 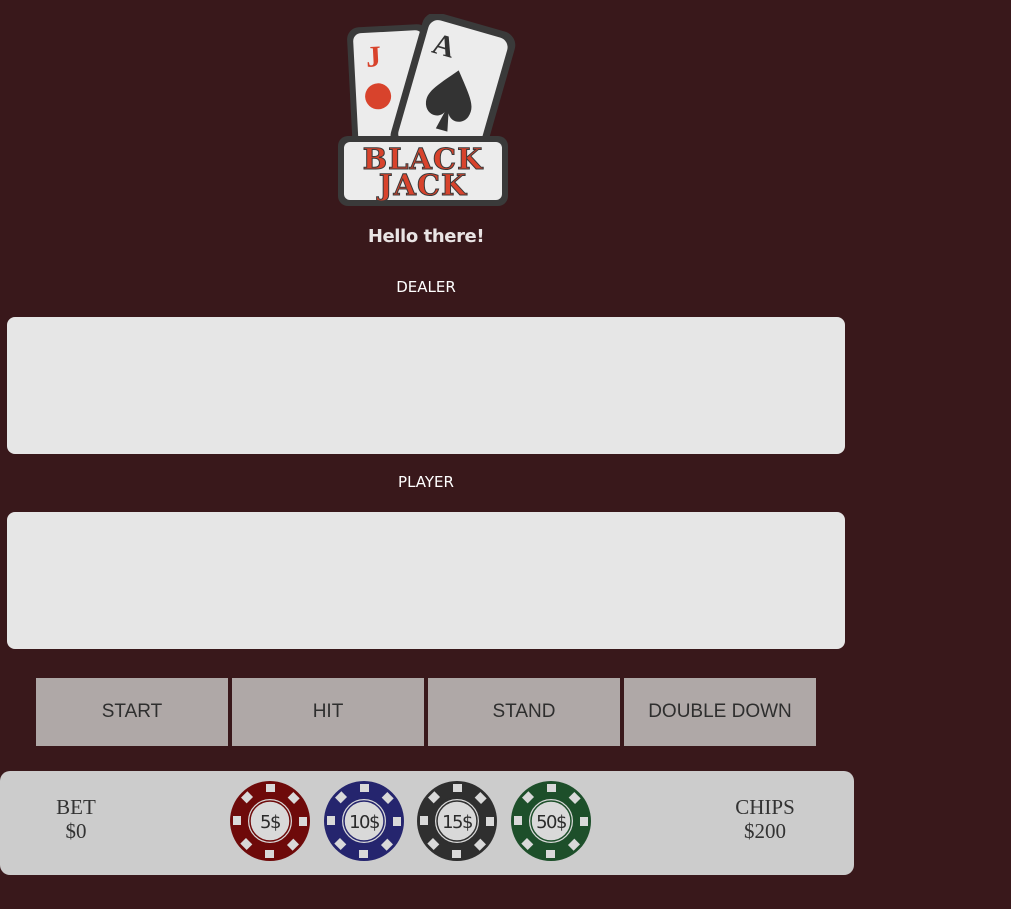 What do you see at coordinates (373, 57) in the screenshot?
I see `card-rank-j: J` at bounding box center [373, 57].